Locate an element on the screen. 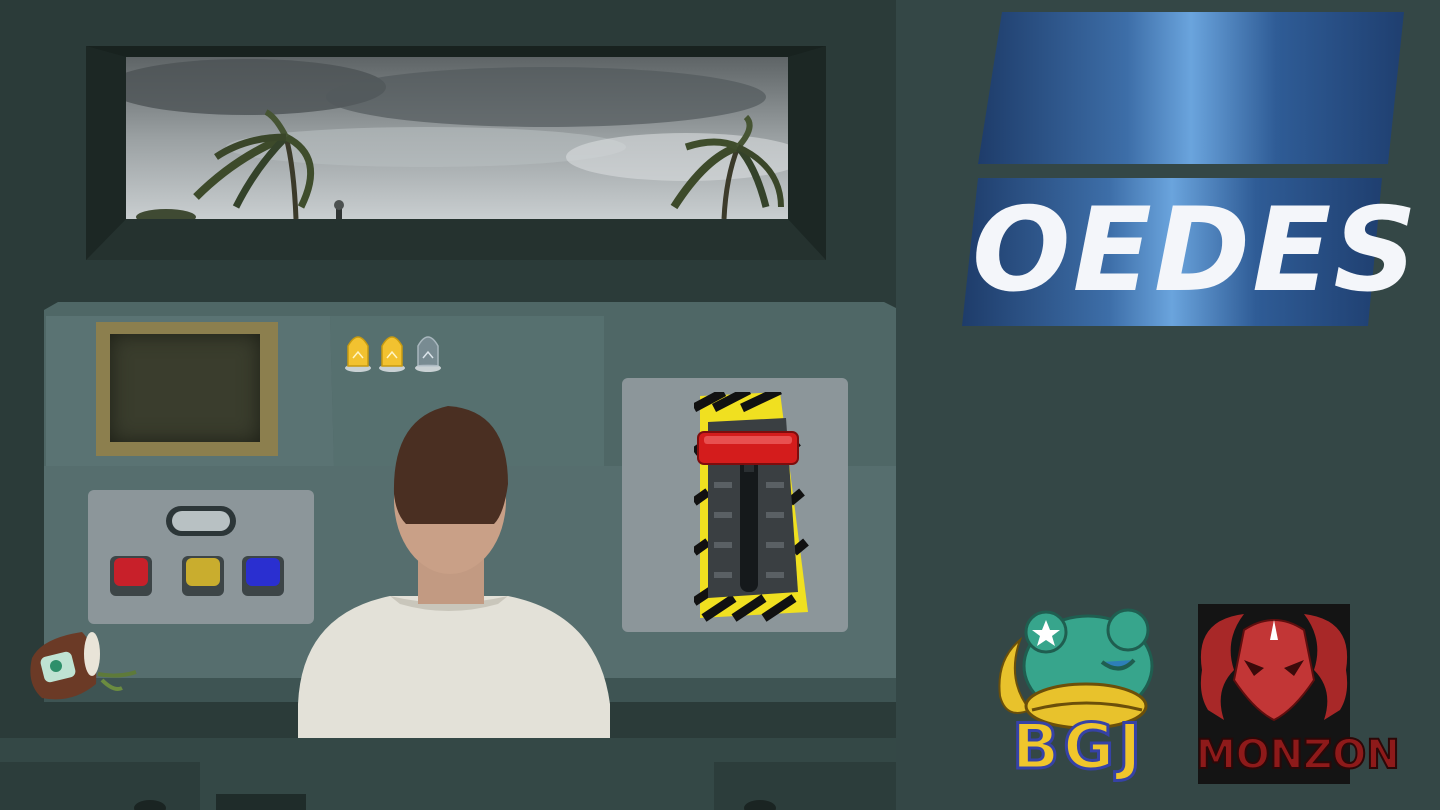 This screenshot has width=1440, height=810. bulb-1-icon is located at coordinates (358, 354).